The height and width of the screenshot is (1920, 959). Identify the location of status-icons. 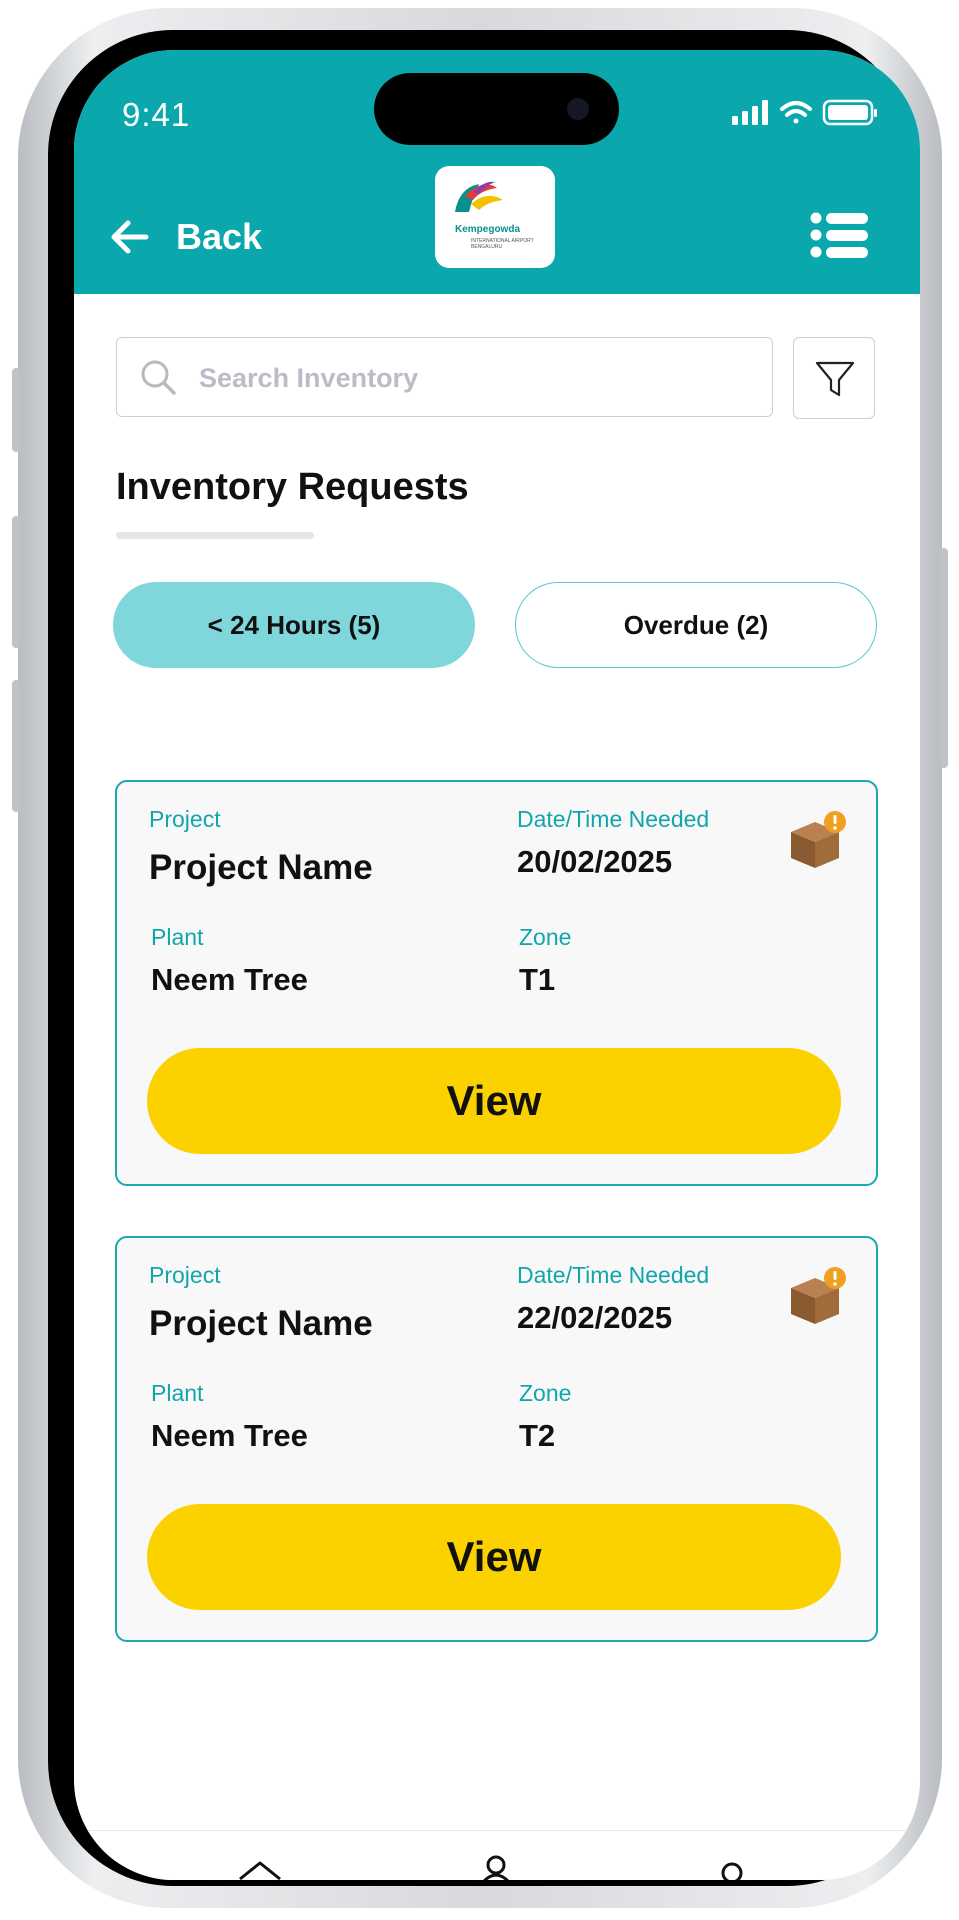
(807, 113).